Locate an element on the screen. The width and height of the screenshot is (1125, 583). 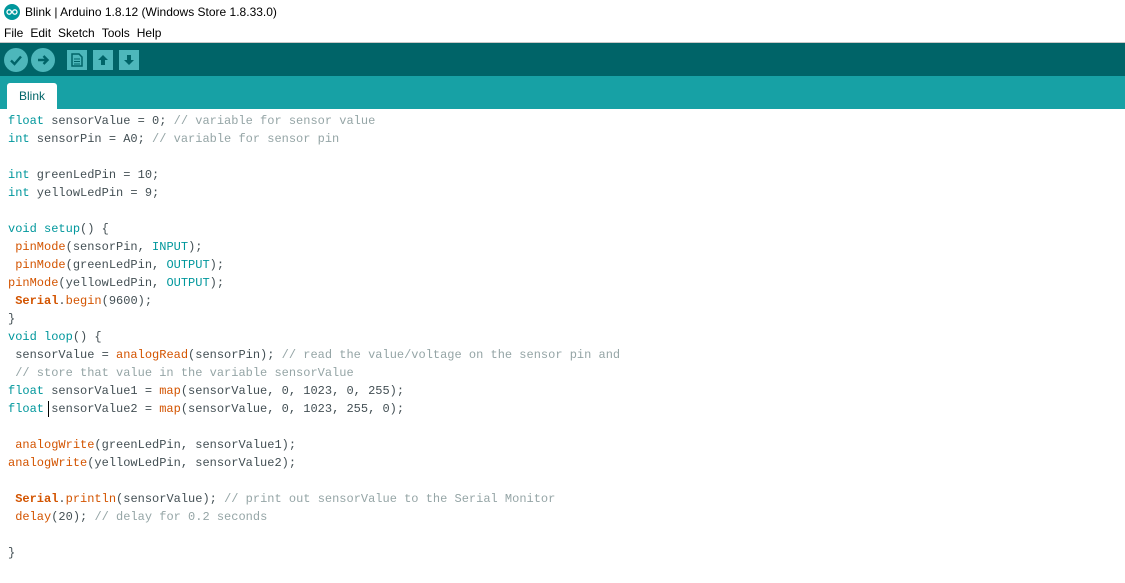
code-line: pinMode(greenLedPin, OUTPUT); is located at coordinates (116, 265).